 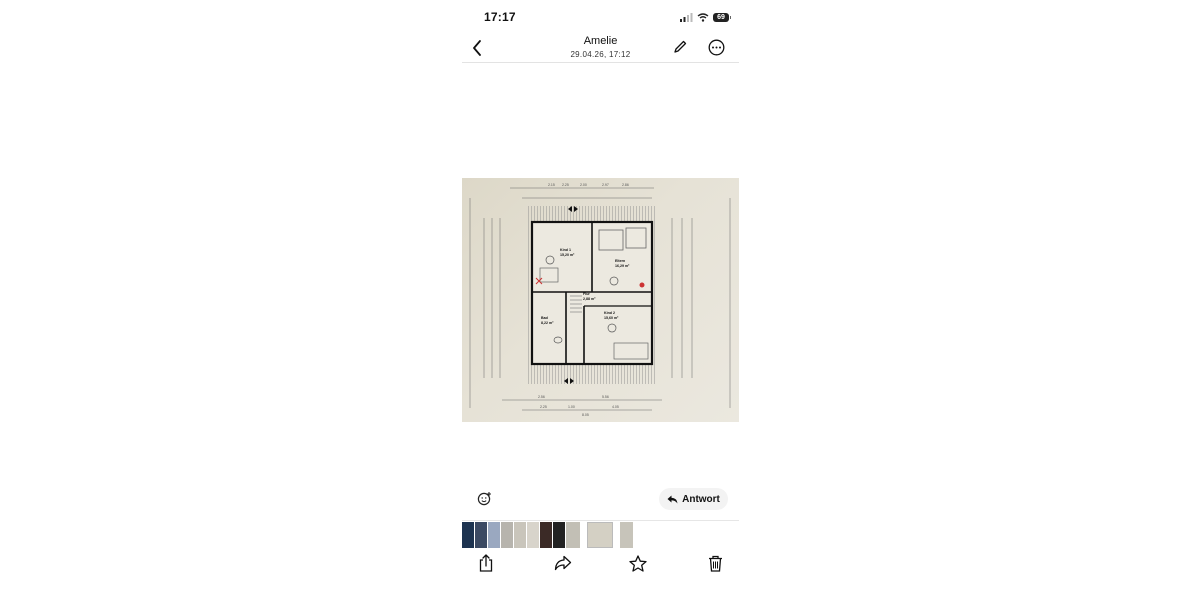 I want to click on room-bad: Bad, so click(x=544, y=318).